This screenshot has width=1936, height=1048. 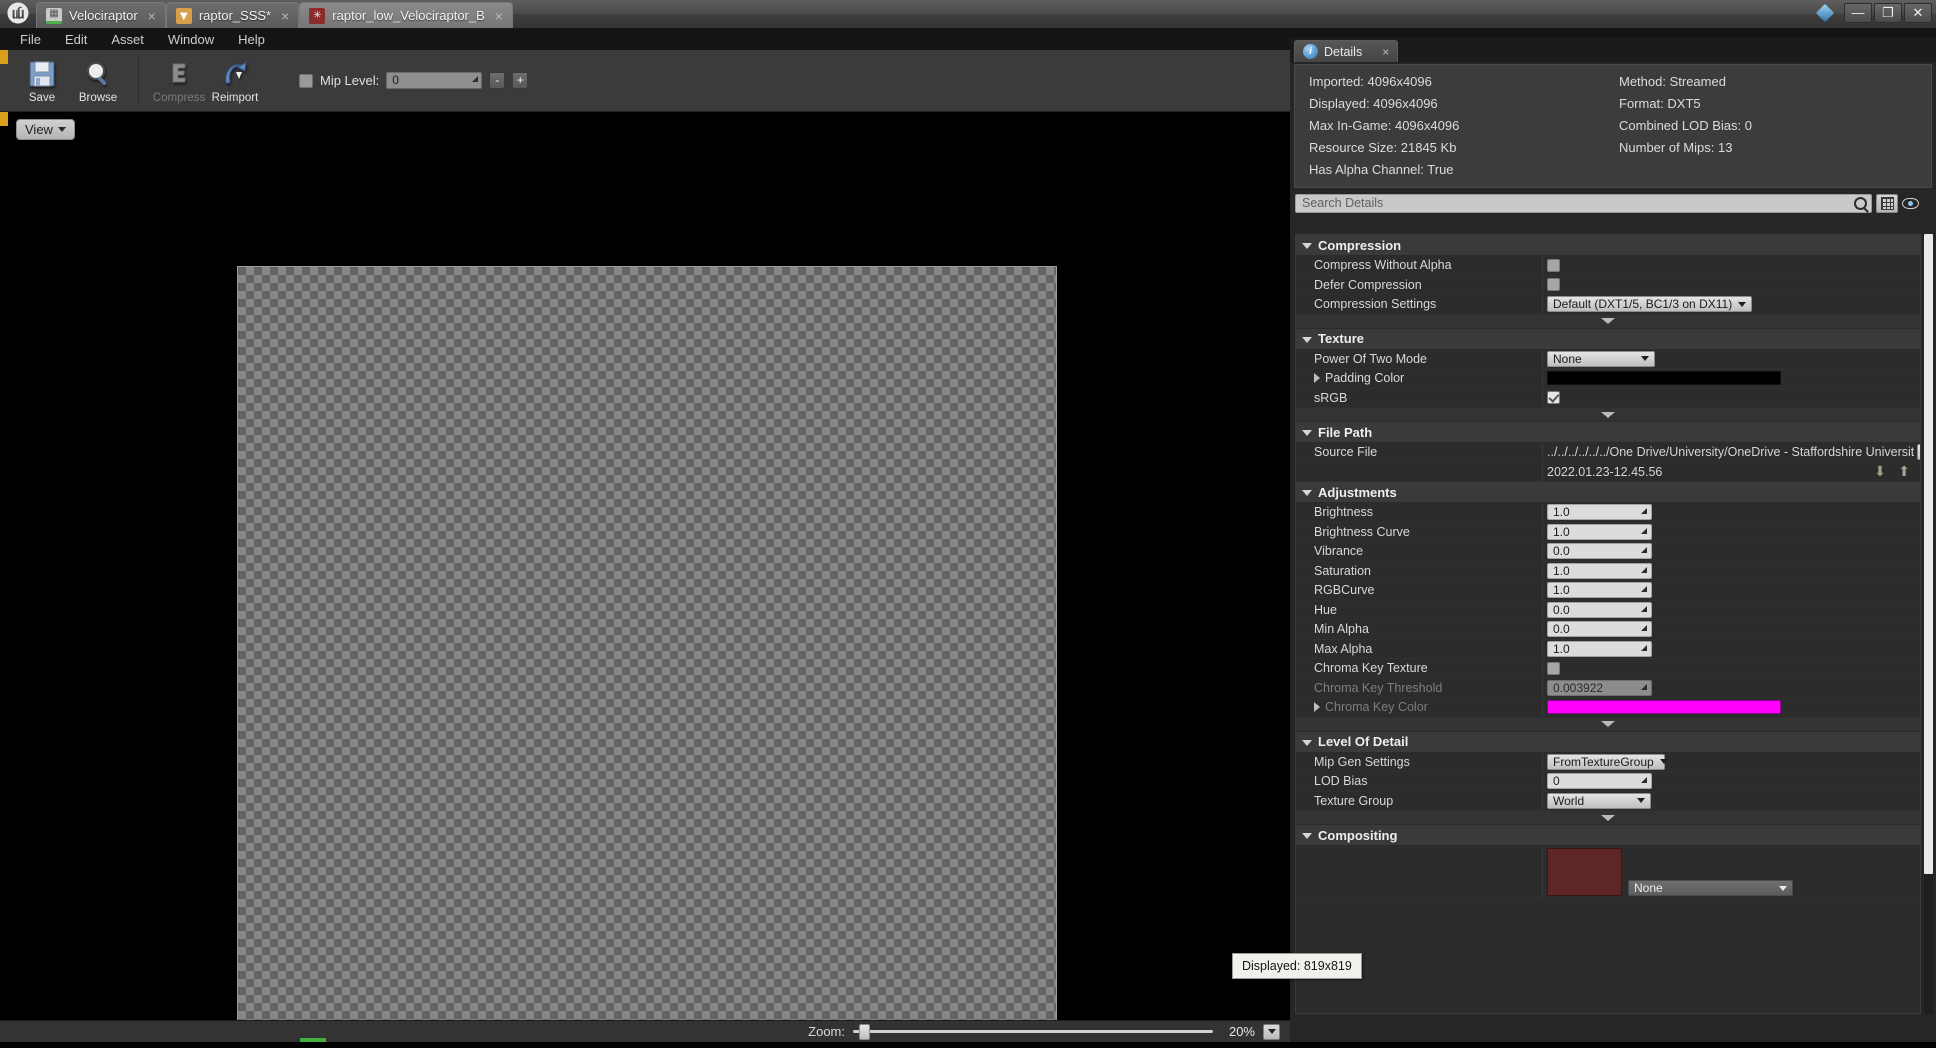 I want to click on section-level-of-detail: Level Of Detail, so click(x=1608, y=742).